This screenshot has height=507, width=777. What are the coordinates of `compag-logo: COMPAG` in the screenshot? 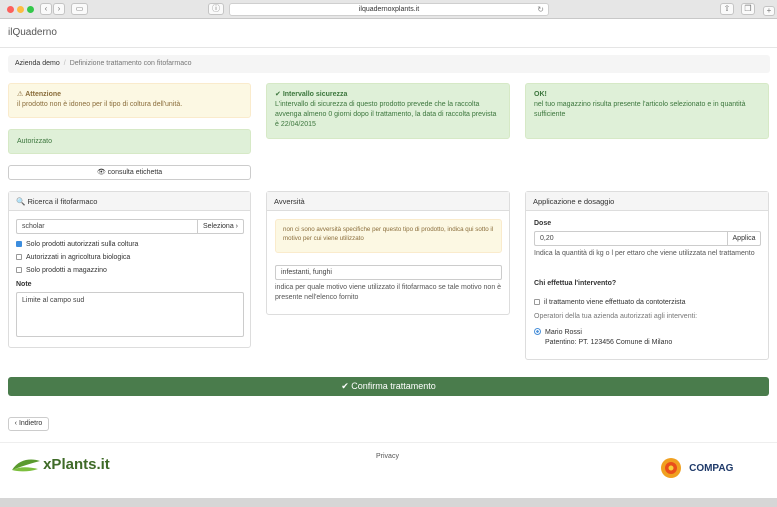 It's located at (696, 468).